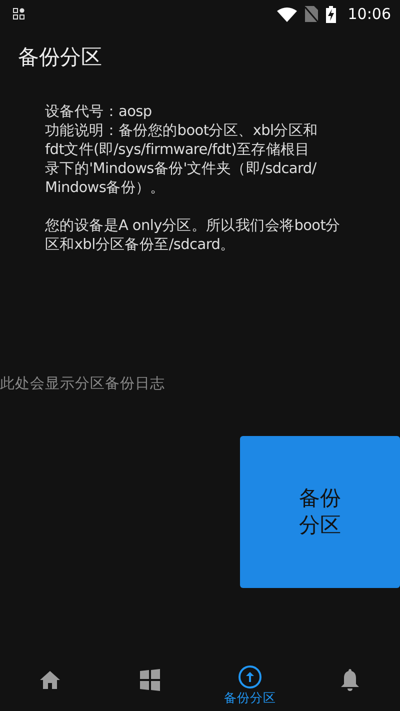  Describe the element at coordinates (311, 14) in the screenshot. I see `no-sim-icon` at that location.